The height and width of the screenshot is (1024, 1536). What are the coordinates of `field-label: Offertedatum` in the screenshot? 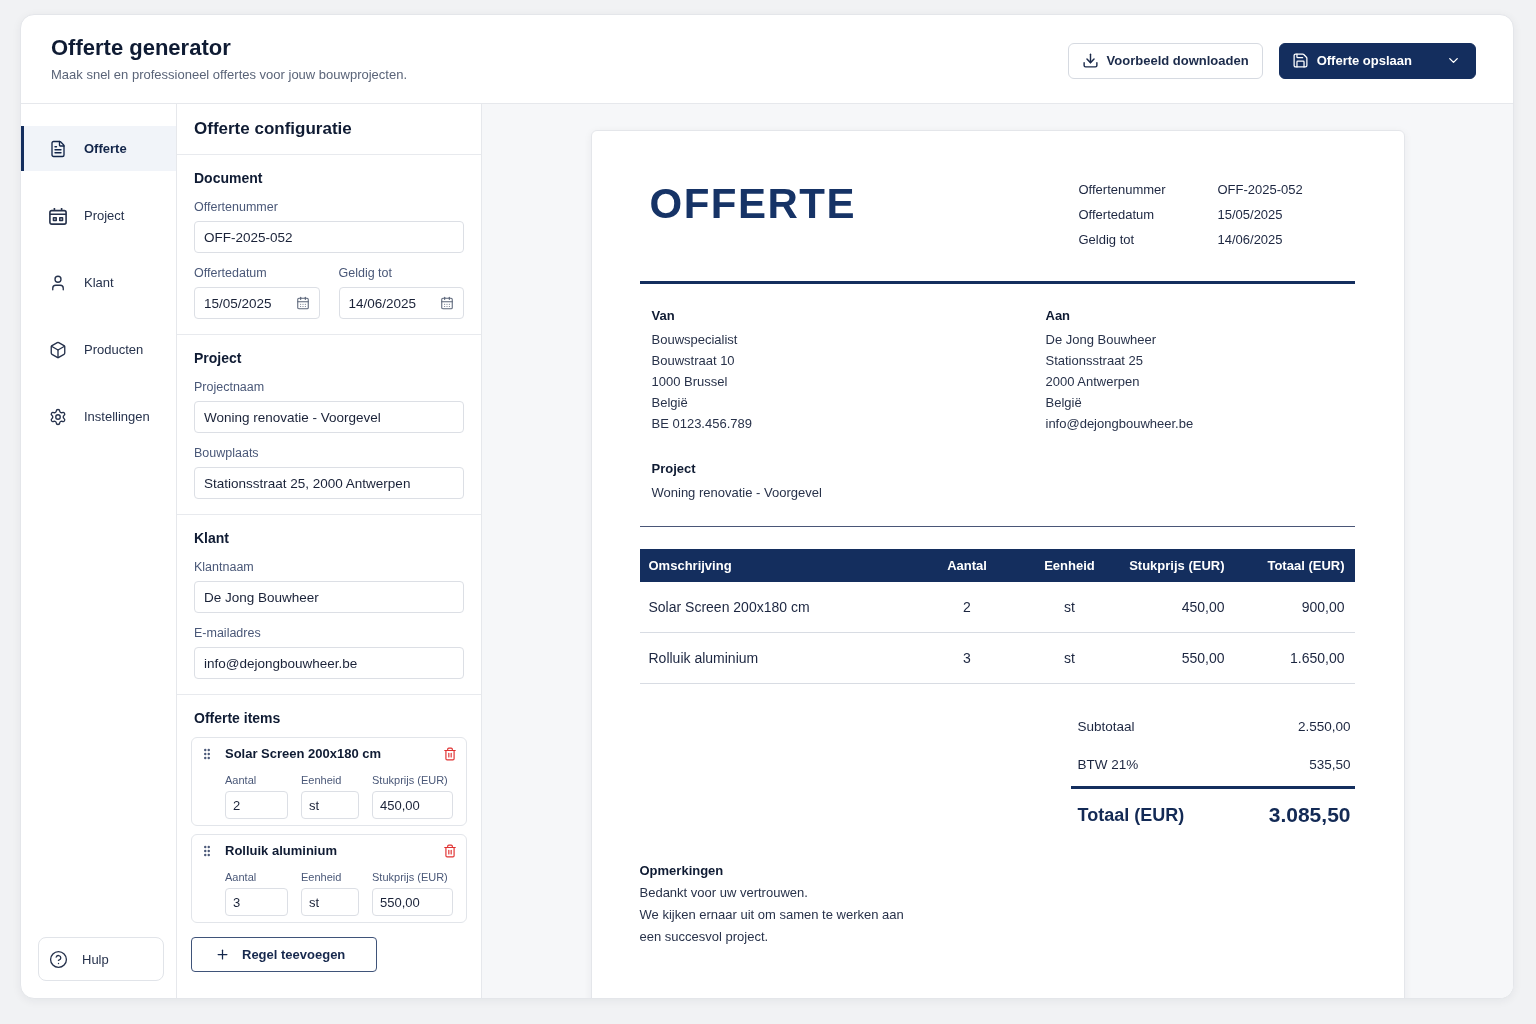 It's located at (231, 273).